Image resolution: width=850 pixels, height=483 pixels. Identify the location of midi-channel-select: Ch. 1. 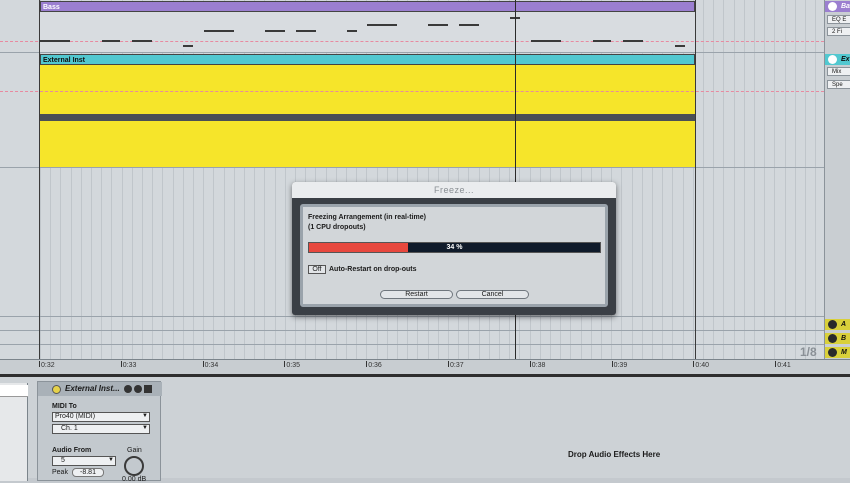
(101, 429).